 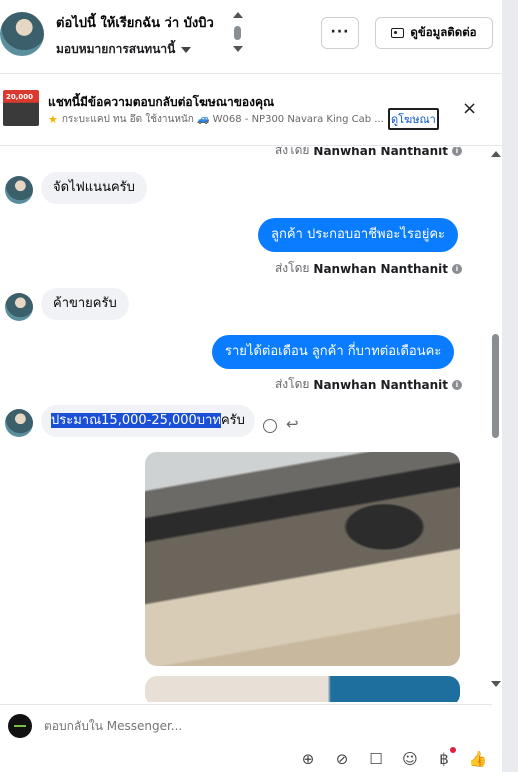 What do you see at coordinates (22, 34) in the screenshot?
I see `contact-avatar` at bounding box center [22, 34].